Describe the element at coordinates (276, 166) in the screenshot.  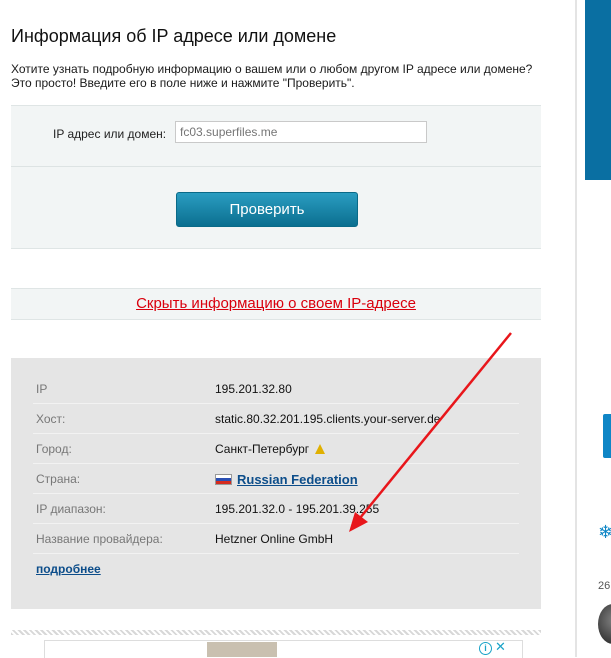
I see `form-divider` at that location.